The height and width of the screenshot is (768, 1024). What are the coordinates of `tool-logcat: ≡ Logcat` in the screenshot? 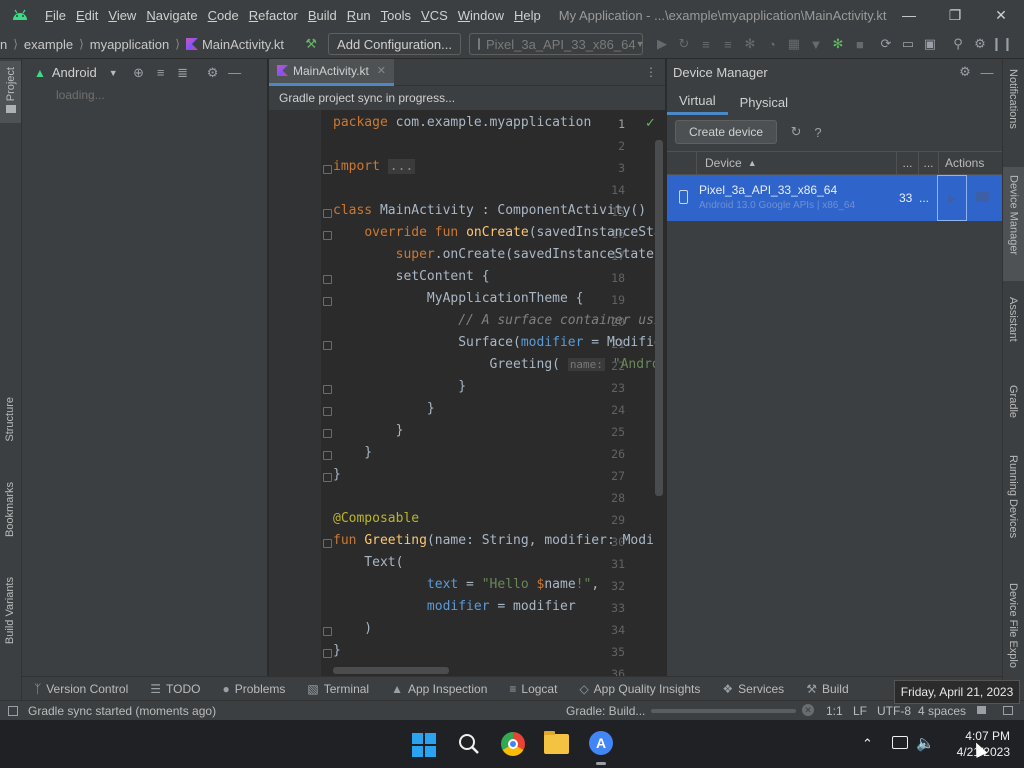 It's located at (533, 689).